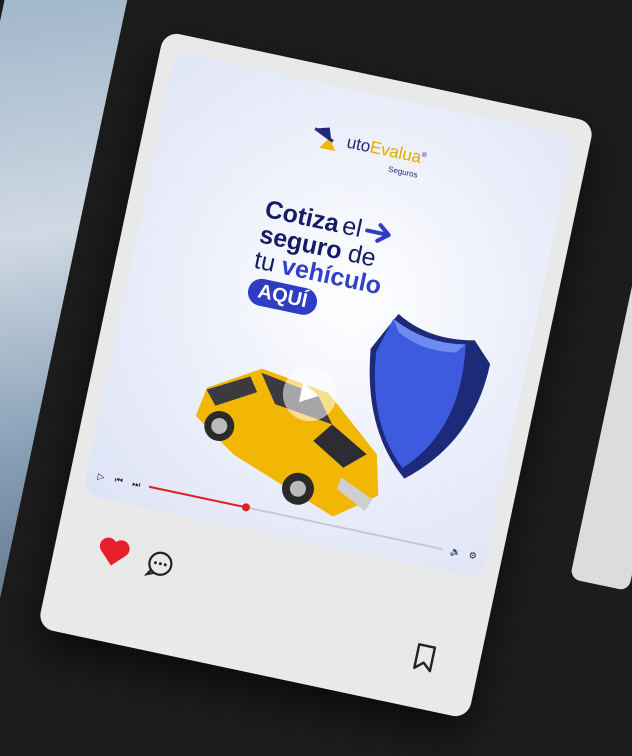 Image resolution: width=632 pixels, height=756 pixels. I want to click on play-icon, so click(309, 392).